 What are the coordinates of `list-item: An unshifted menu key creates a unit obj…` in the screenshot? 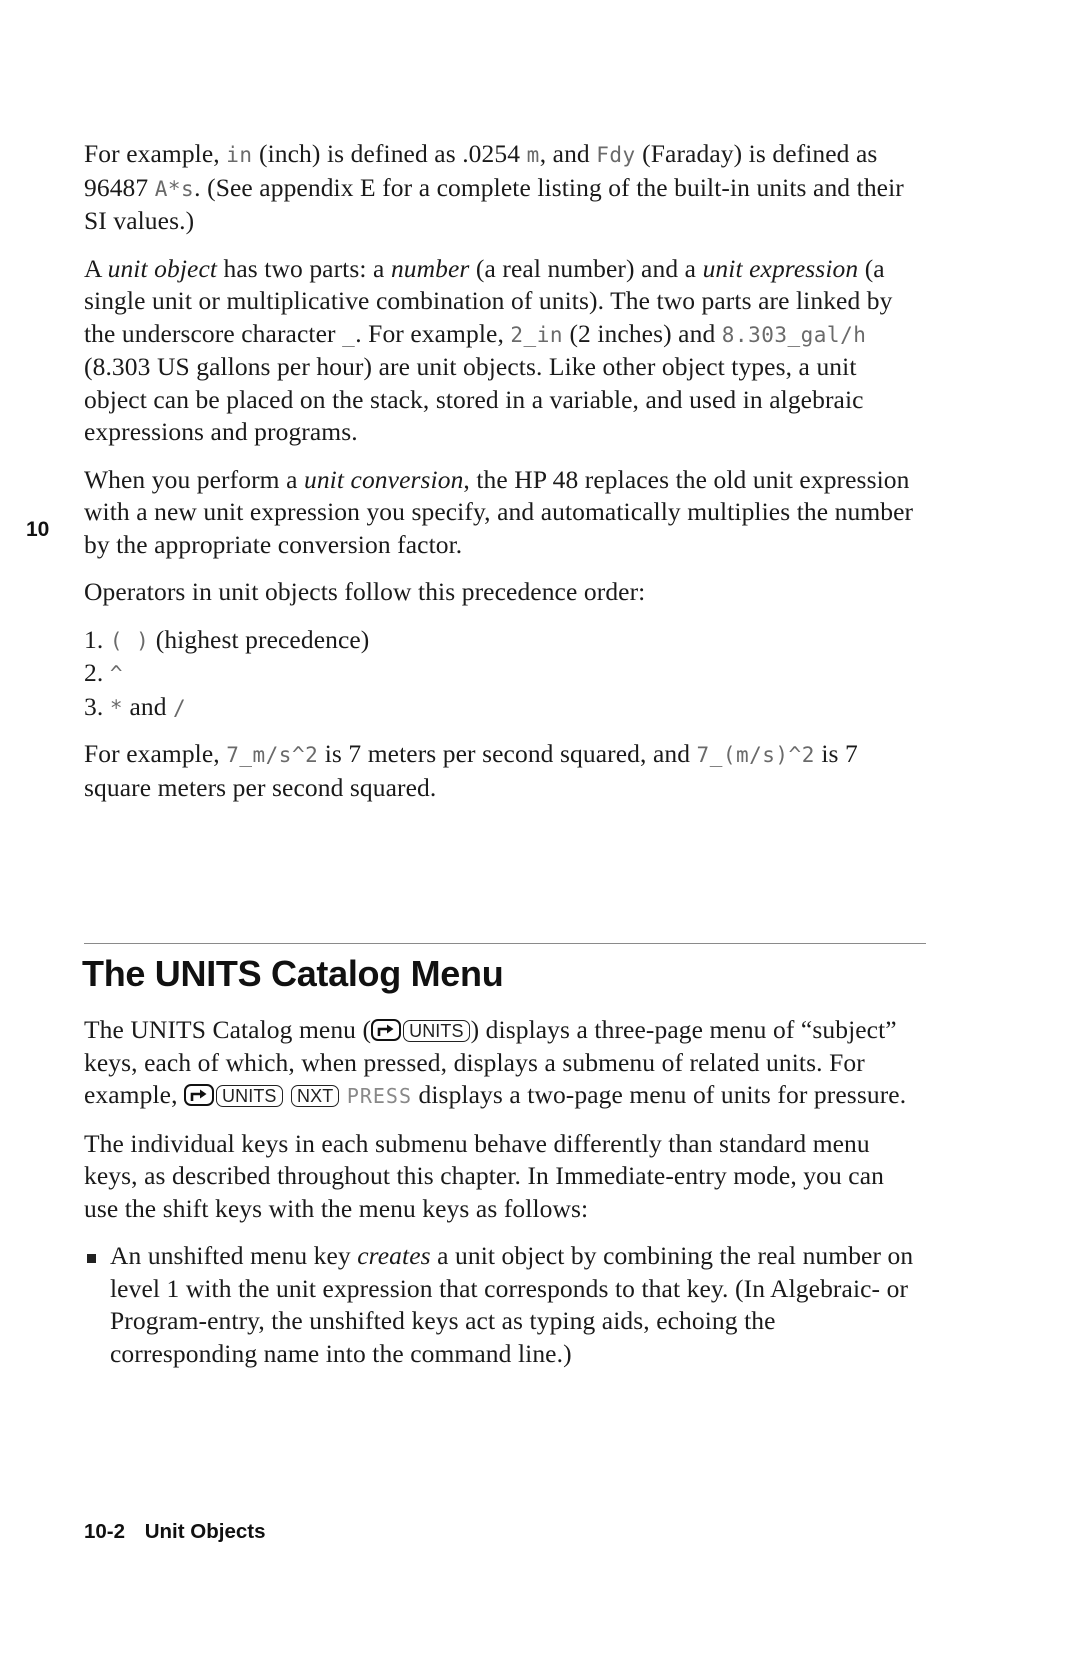 It's located at (504, 1305).